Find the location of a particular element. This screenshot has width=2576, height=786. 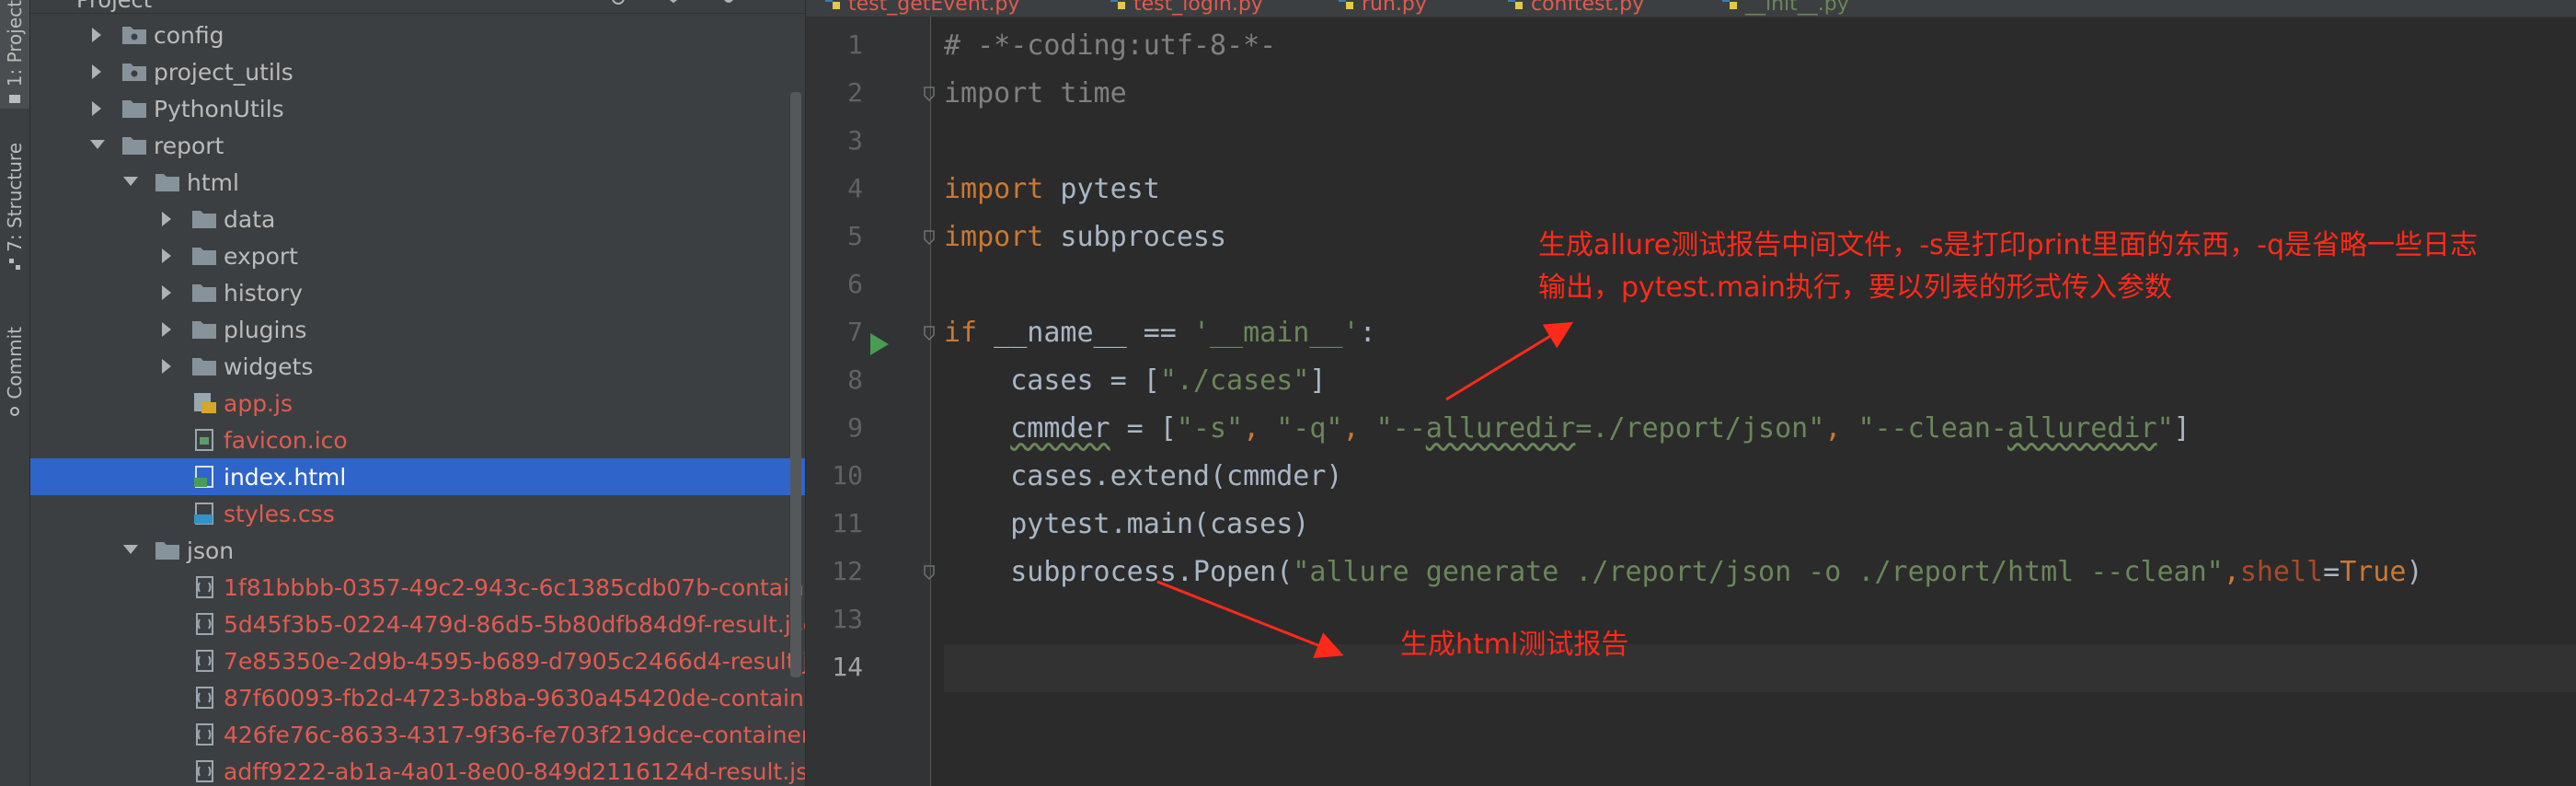

code-line: cases.extend(cmmder) is located at coordinates (1760, 477).